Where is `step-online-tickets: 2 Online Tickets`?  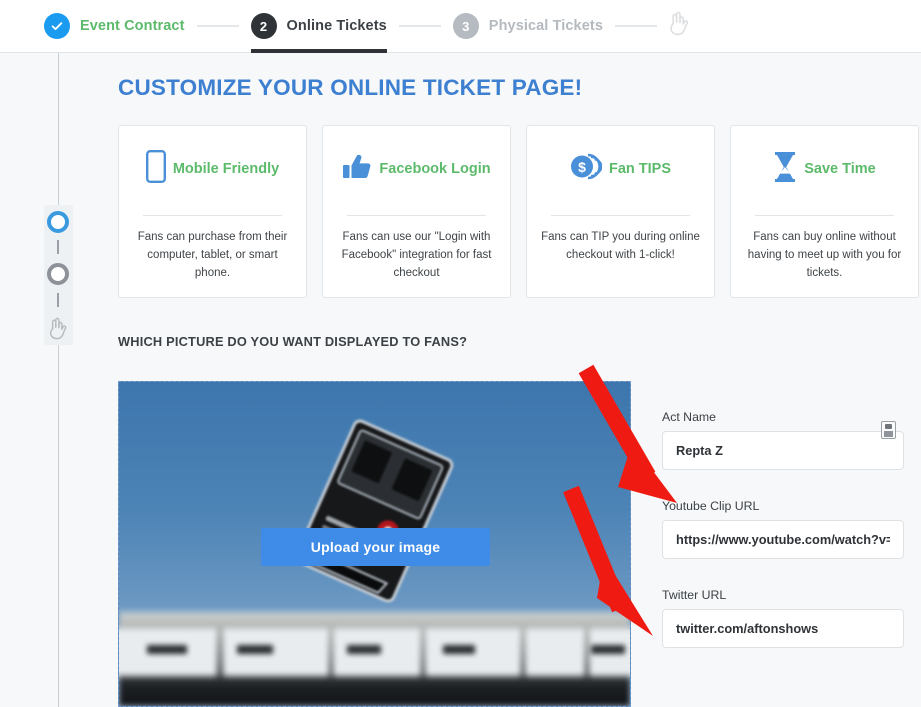
step-online-tickets: 2 Online Tickets is located at coordinates (318, 26).